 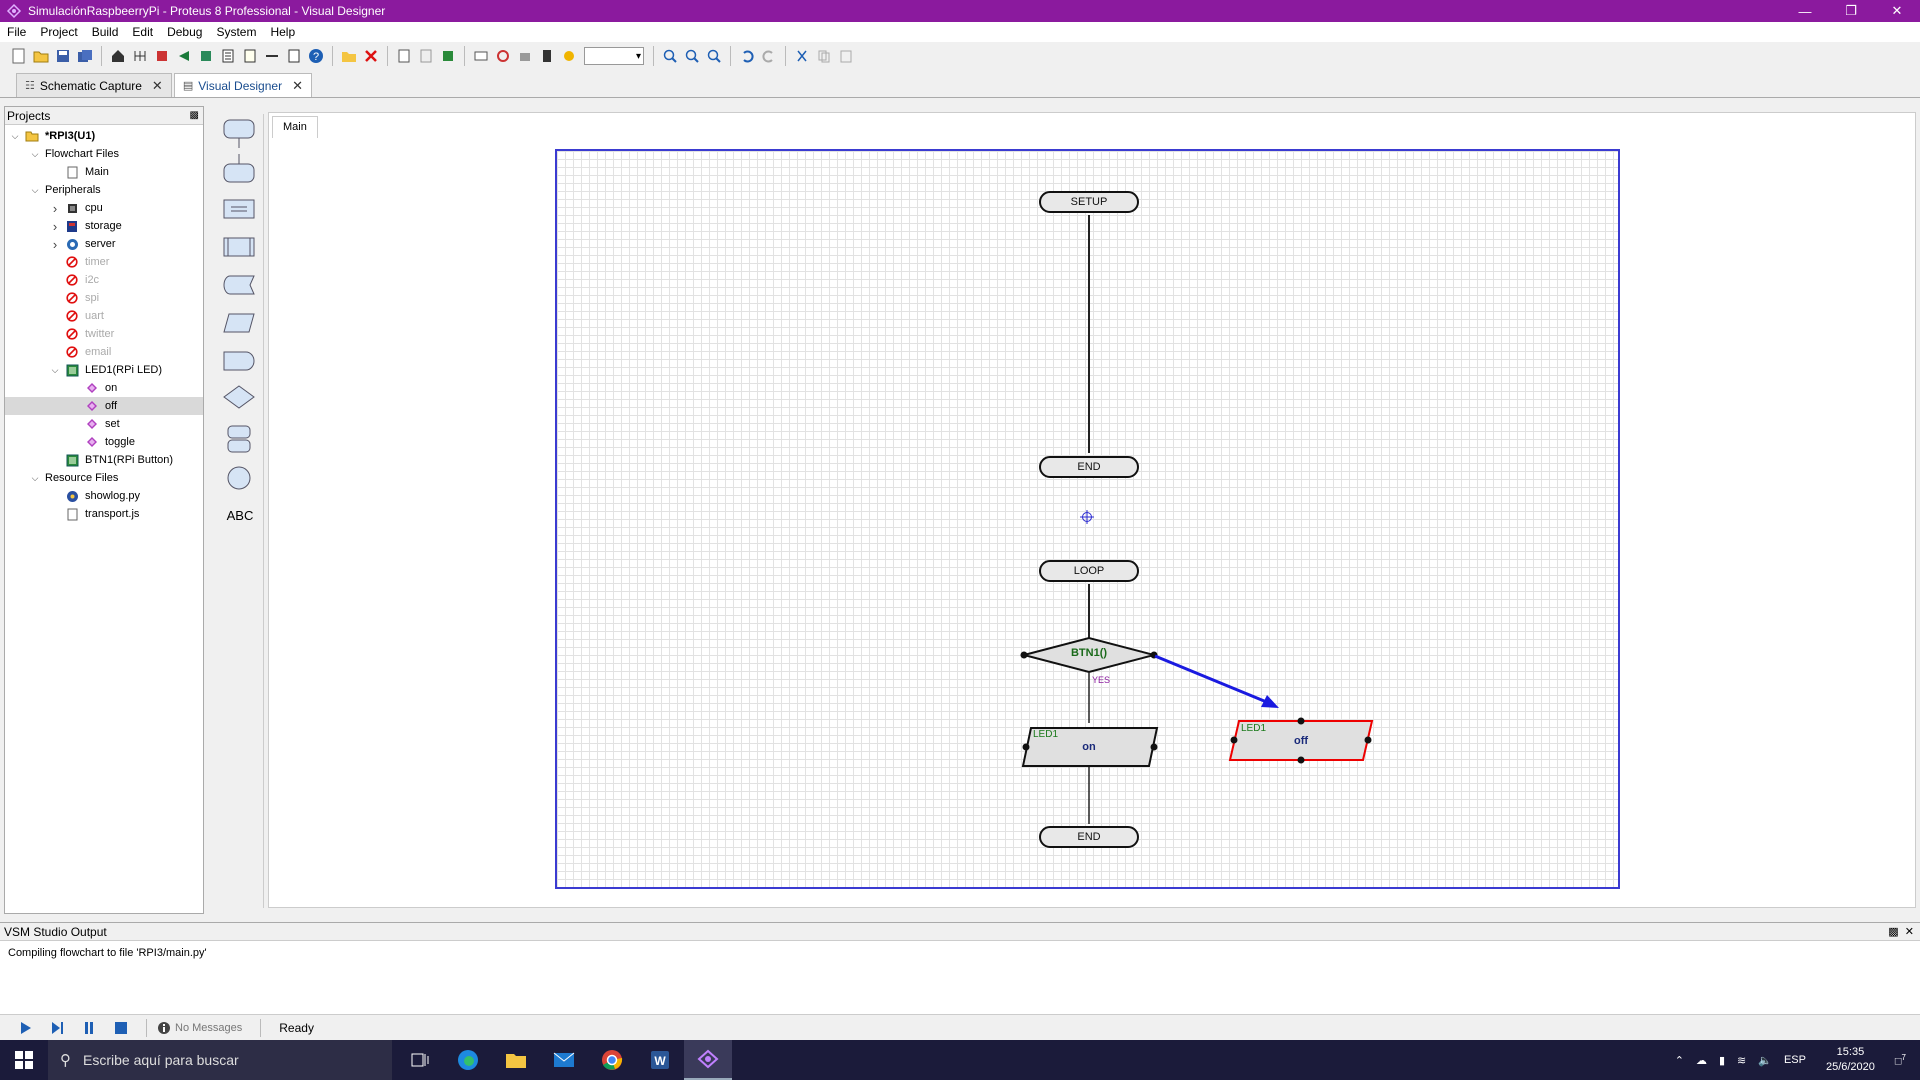 I want to click on windows-start-icon, so click(x=24, y=1060).